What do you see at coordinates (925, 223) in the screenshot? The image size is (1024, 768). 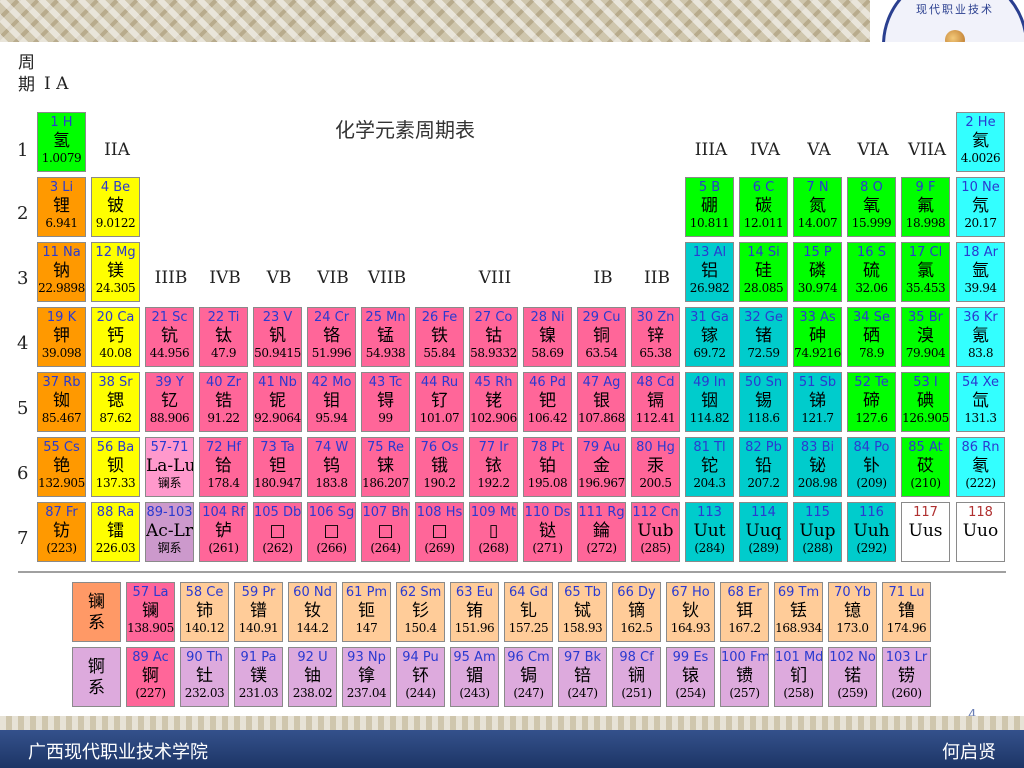 I see `element-mass: 18.998` at bounding box center [925, 223].